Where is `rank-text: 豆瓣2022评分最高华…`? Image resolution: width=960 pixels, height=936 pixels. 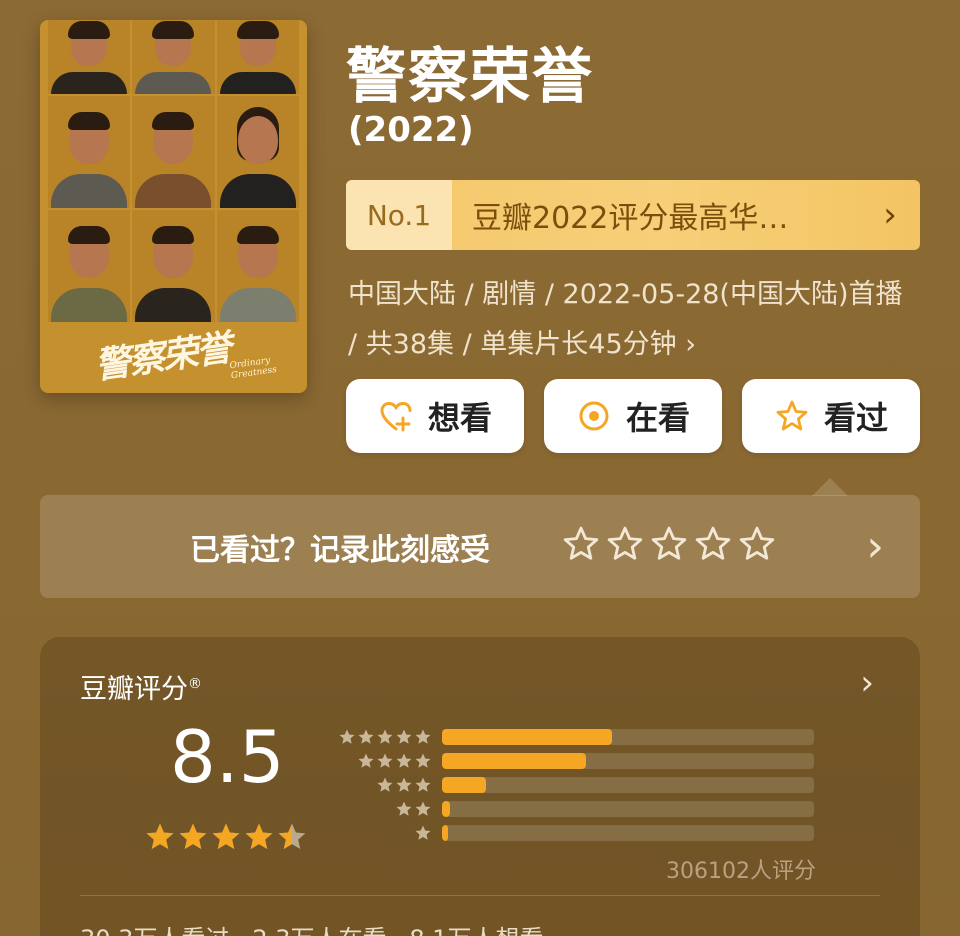 rank-text: 豆瓣2022评分最高华… is located at coordinates (630, 218).